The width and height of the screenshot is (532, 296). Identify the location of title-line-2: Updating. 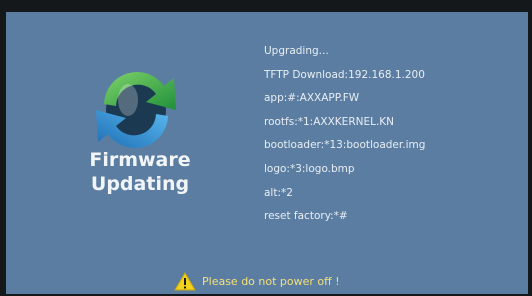
(140, 184).